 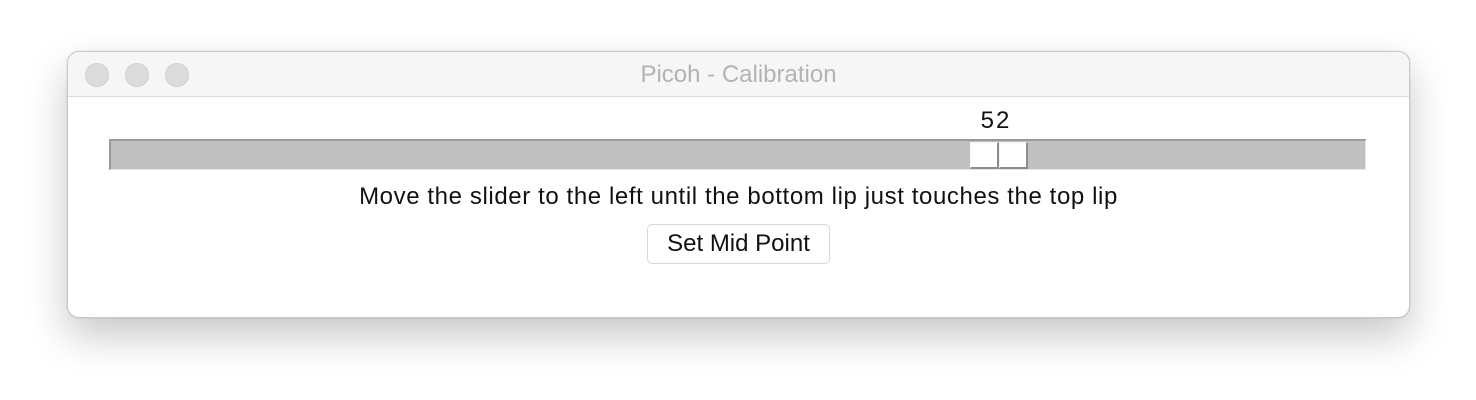 What do you see at coordinates (738, 244) in the screenshot?
I see `set-mid-point-button: Set Mid Point` at bounding box center [738, 244].